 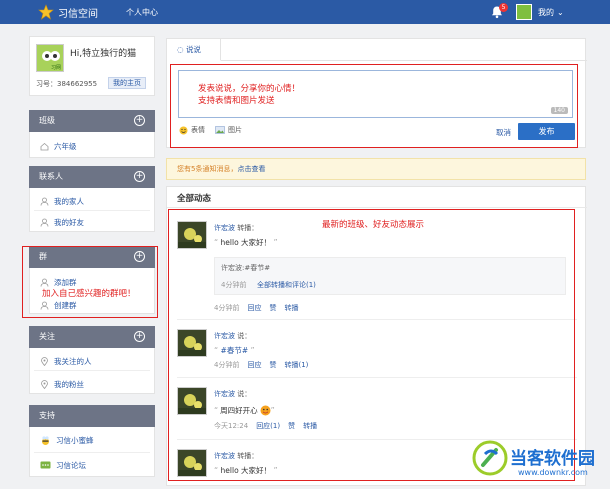 I want to click on home-icon, so click(x=44, y=146).